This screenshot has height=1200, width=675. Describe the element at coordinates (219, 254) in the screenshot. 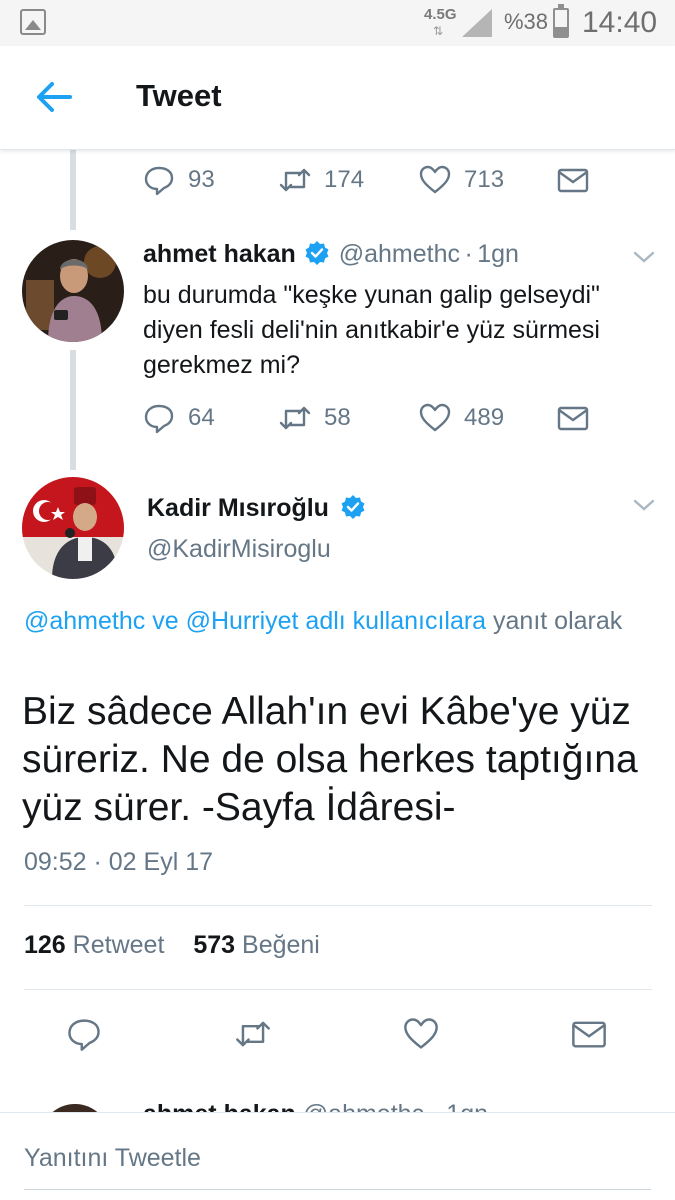

I see `author-name: ahmet hakan` at that location.